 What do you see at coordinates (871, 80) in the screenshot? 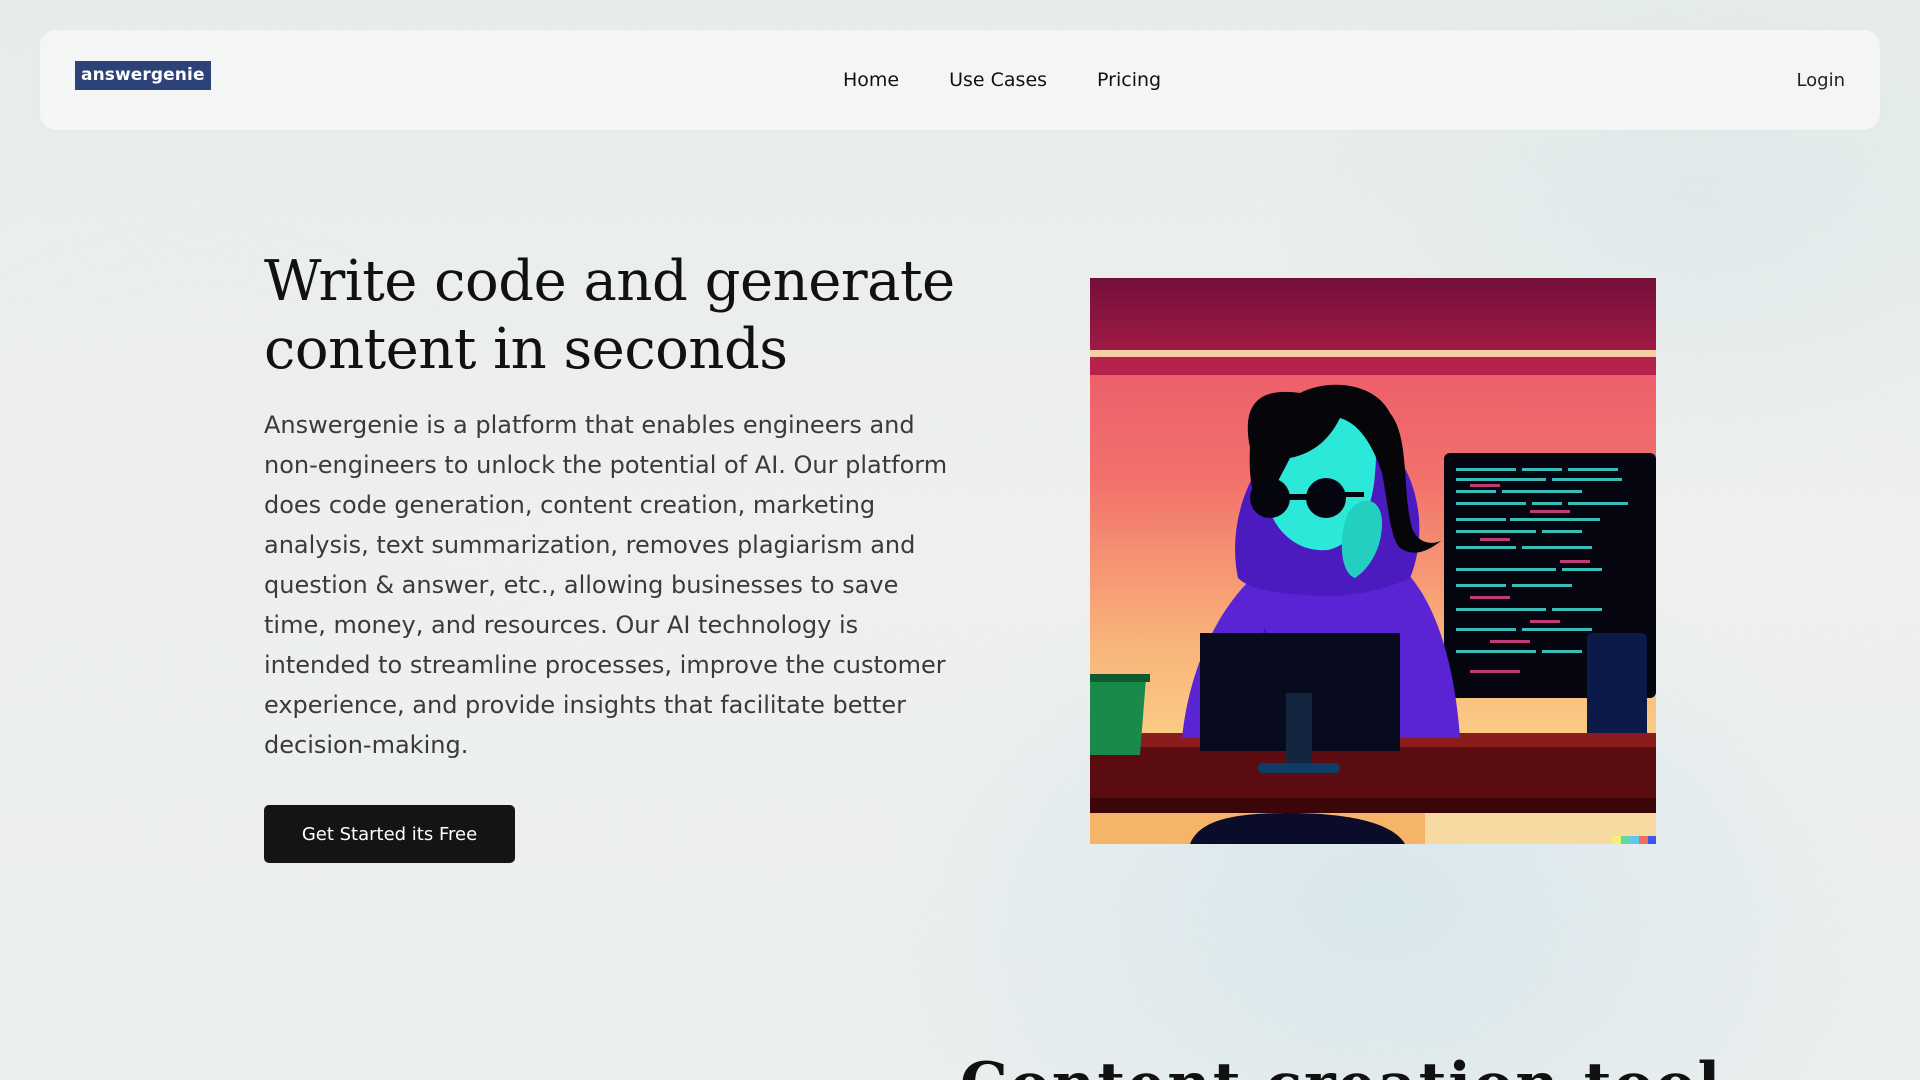
I see `nav-link-home: Home` at bounding box center [871, 80].